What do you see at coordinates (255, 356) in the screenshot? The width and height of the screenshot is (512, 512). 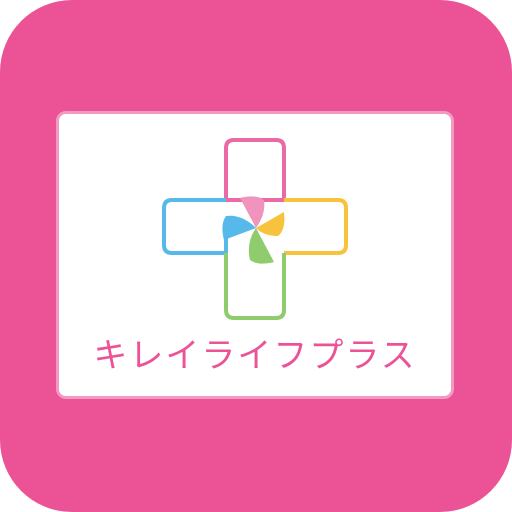 I see `brand-name: キレイライフプラス` at bounding box center [255, 356].